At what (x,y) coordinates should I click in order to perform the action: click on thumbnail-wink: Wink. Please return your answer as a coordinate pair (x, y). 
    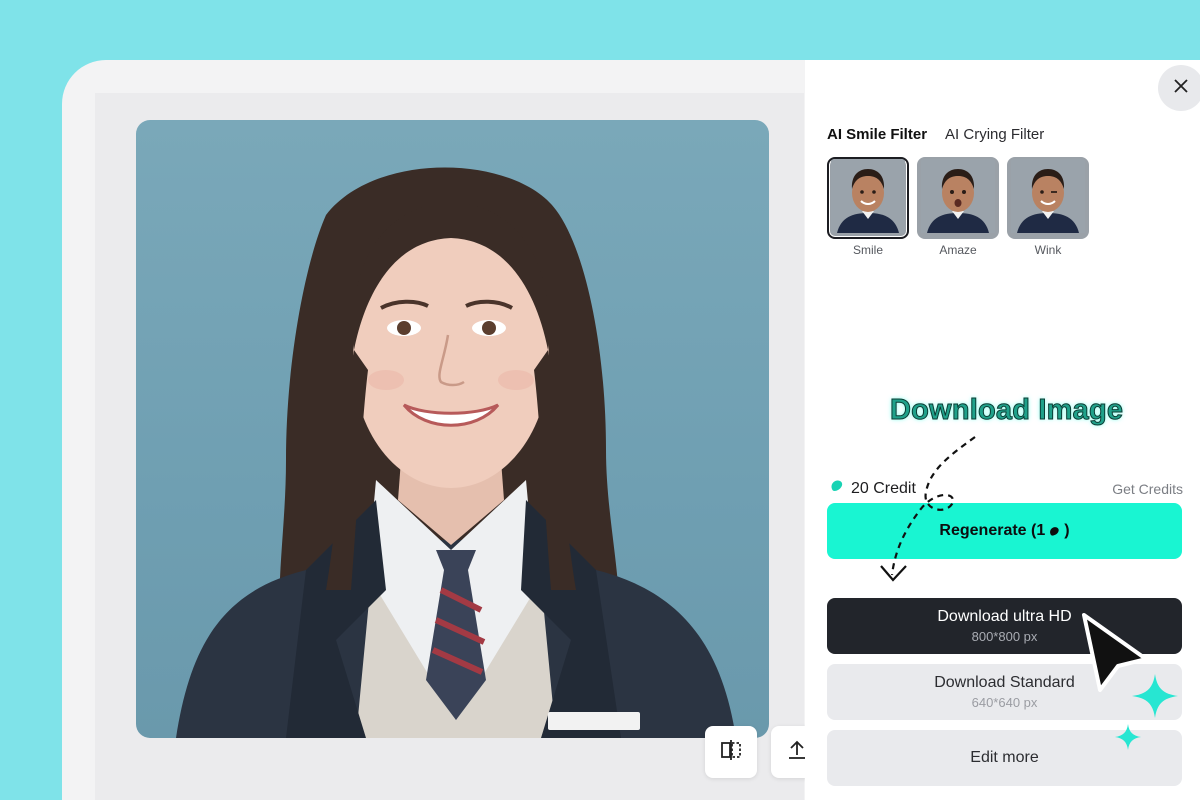
    Looking at the image, I should click on (1048, 206).